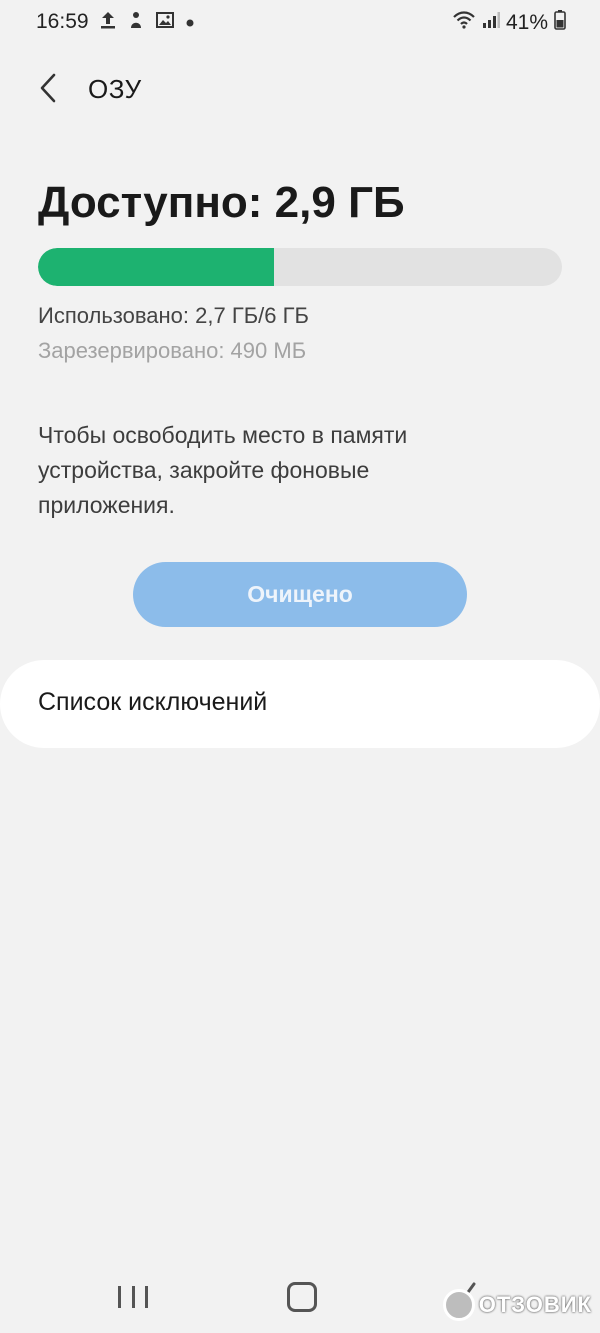 The width and height of the screenshot is (600, 1333). I want to click on system-status: 41%, so click(509, 23).